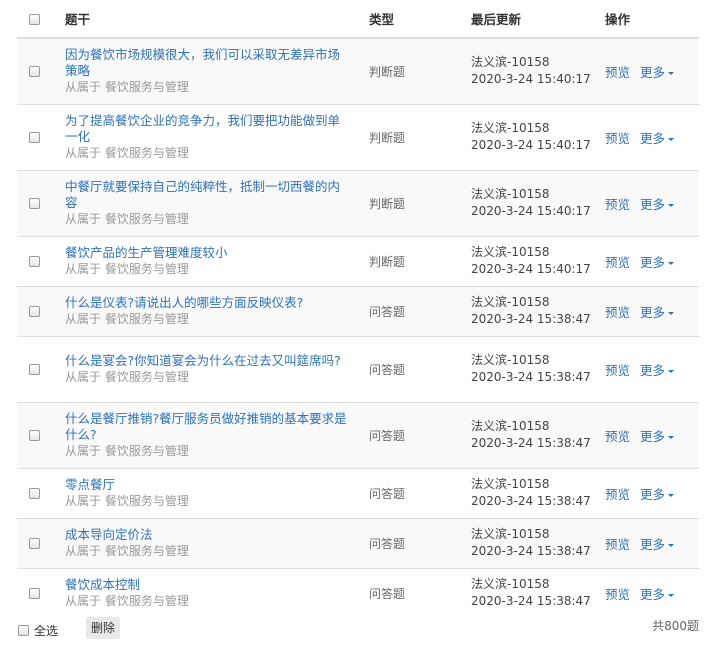  What do you see at coordinates (206, 361) in the screenshot?
I see `question-title-link: 什么是宴会?你知道宴会为什么在过去又叫筵席吗?` at bounding box center [206, 361].